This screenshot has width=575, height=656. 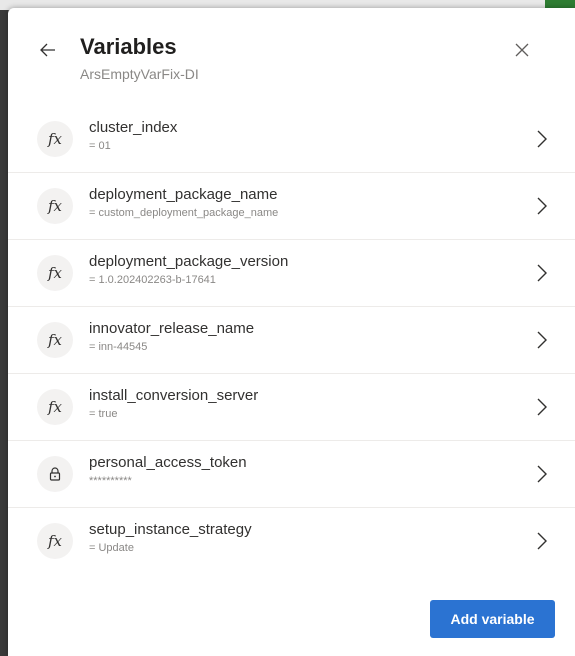 I want to click on close-icon, so click(x=522, y=50).